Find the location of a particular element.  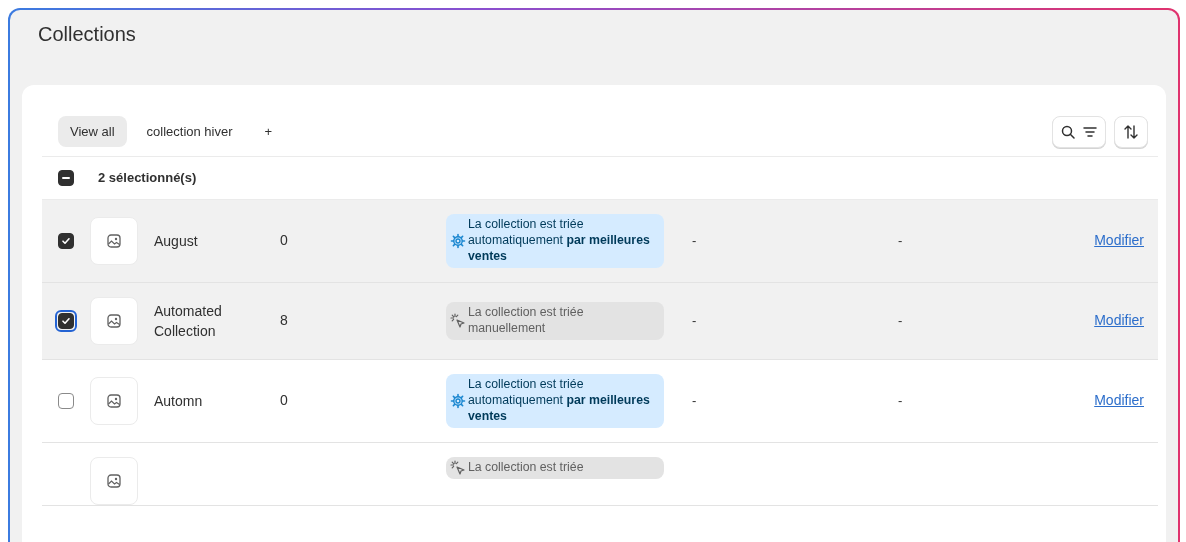

collection-name: Automated Collection is located at coordinates (188, 321).